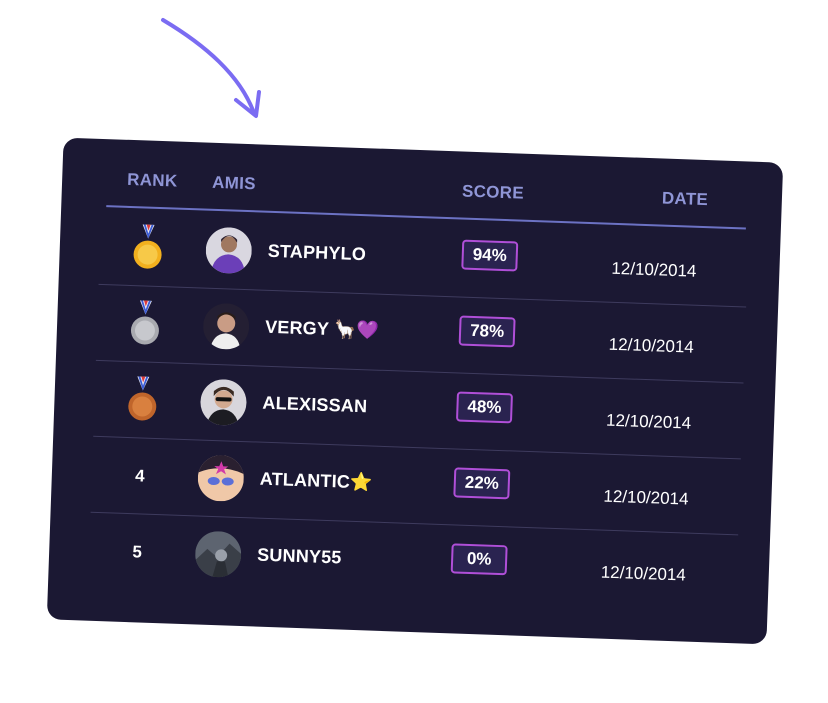 The width and height of the screenshot is (828, 703). What do you see at coordinates (322, 328) in the screenshot?
I see `player-name: VERGY 🦙💜` at bounding box center [322, 328].